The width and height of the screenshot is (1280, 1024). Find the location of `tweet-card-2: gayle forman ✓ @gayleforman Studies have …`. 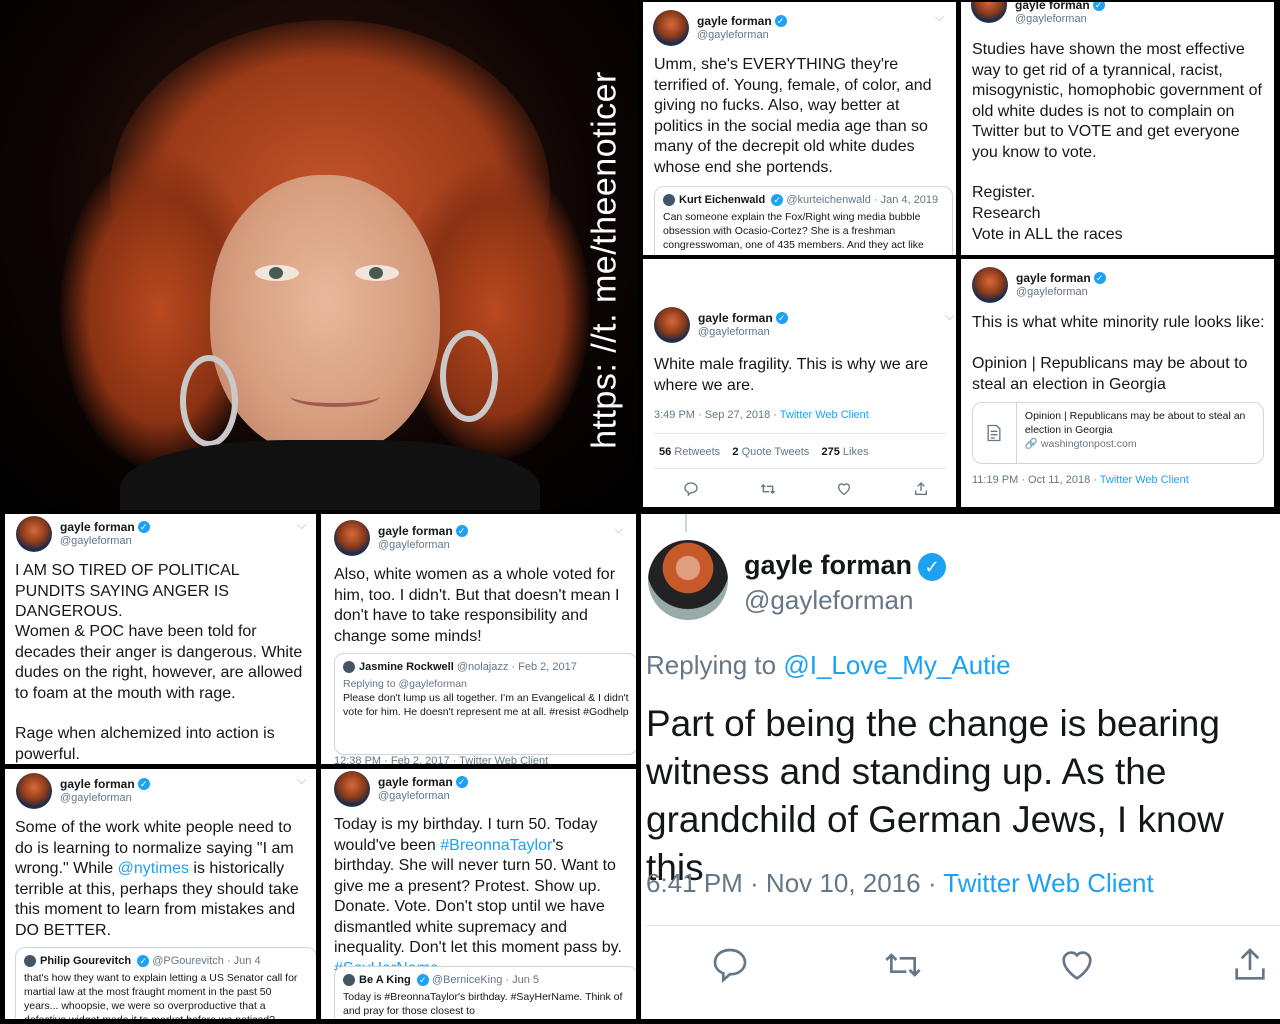

tweet-card-2: gayle forman ✓ @gayleforman Studies have … is located at coordinates (1117, 128).